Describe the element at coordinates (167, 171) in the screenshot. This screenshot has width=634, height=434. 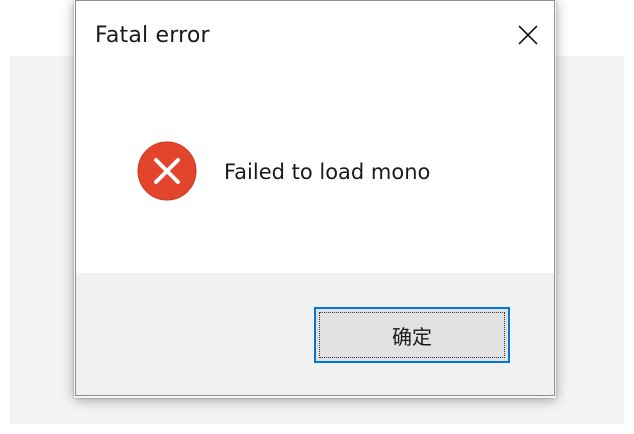
I see `error-icon` at that location.